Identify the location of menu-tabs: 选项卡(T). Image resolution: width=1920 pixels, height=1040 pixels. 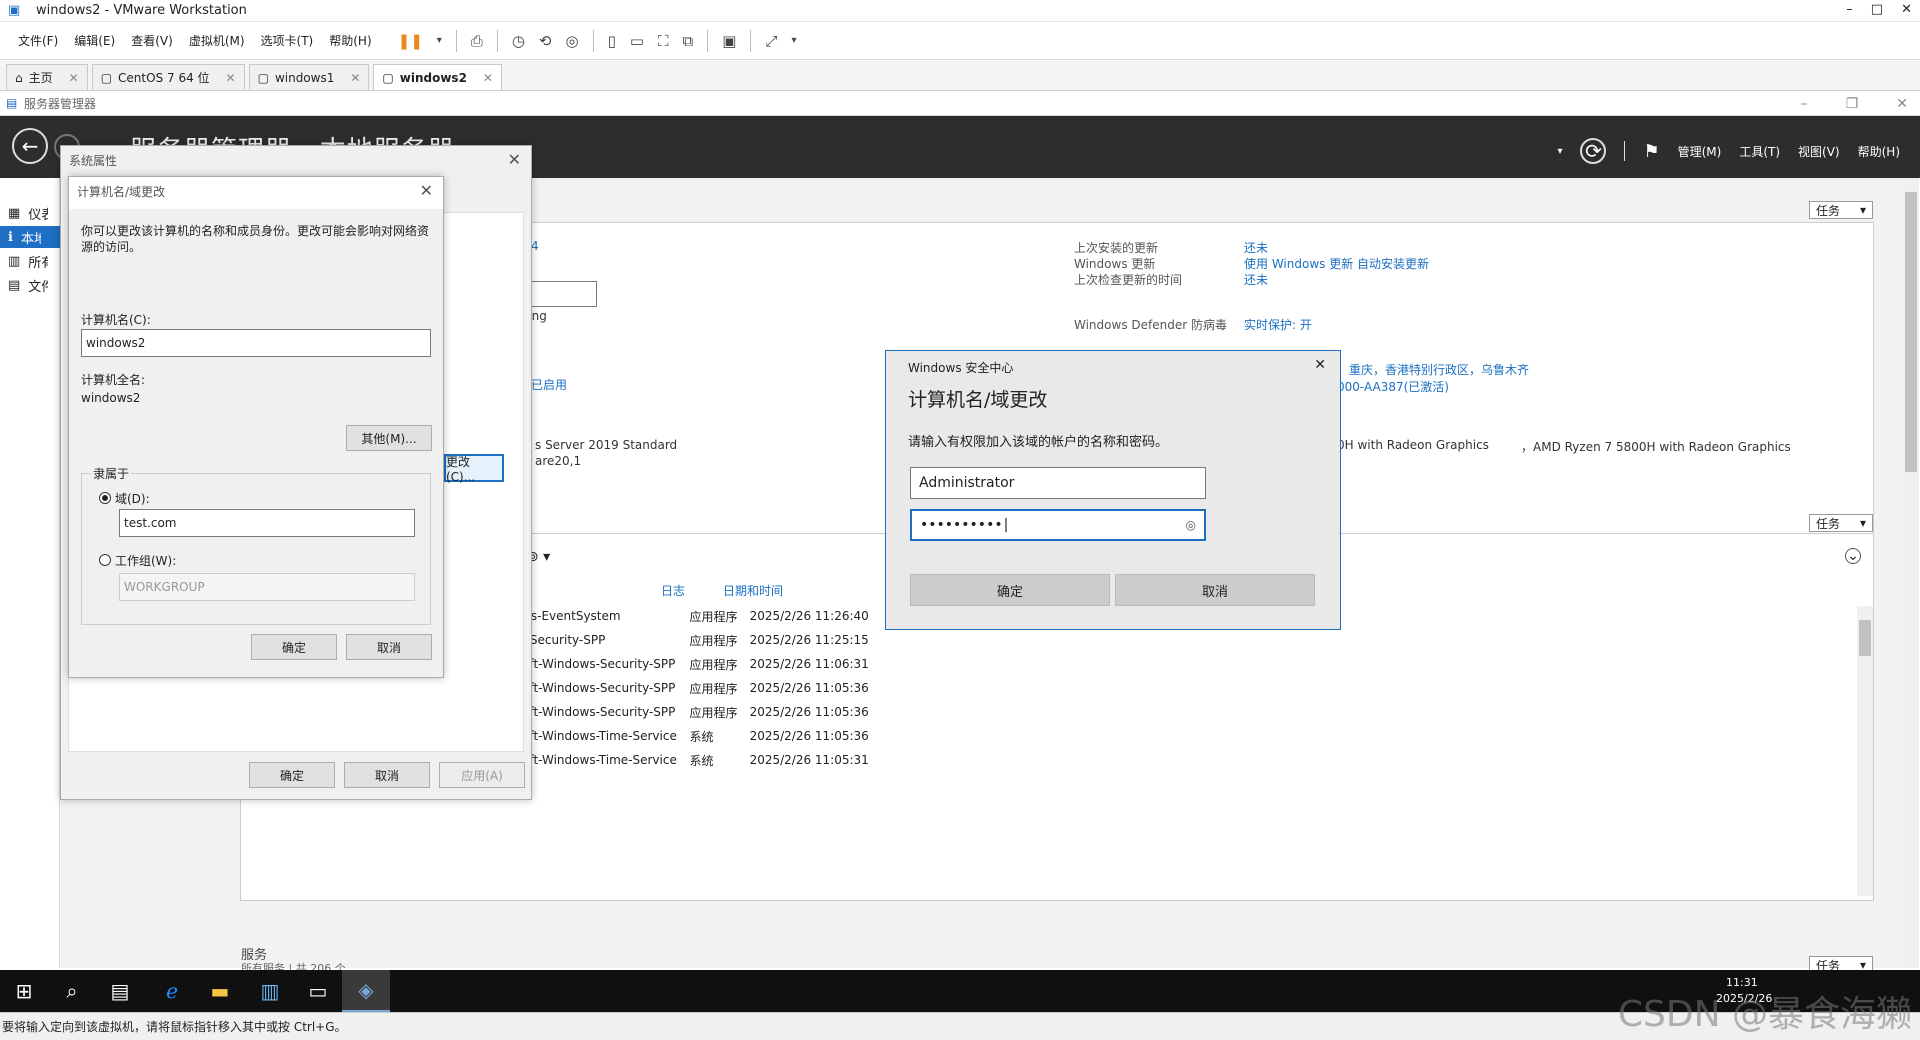
(287, 40).